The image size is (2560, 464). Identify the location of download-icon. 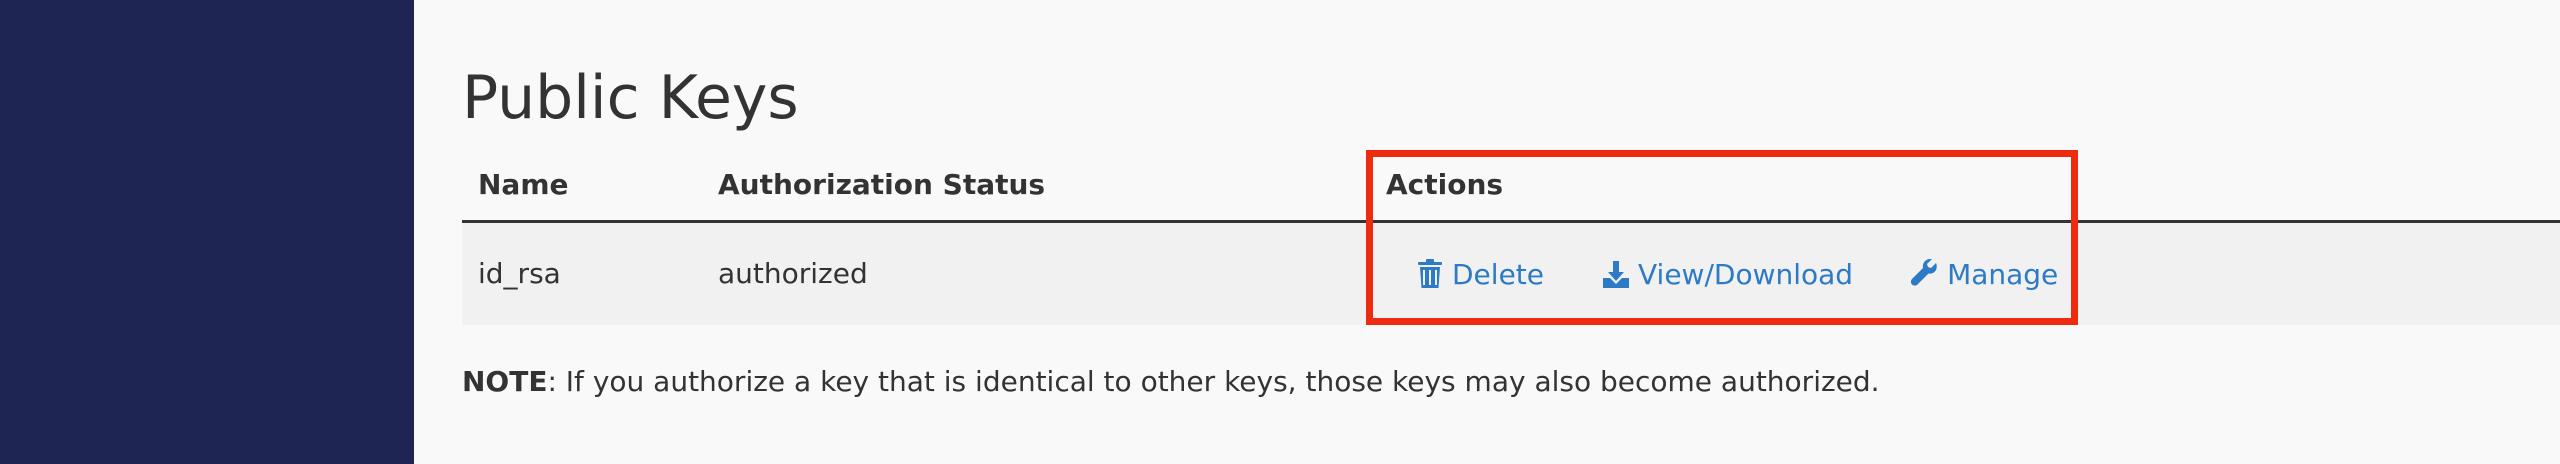
(1616, 274).